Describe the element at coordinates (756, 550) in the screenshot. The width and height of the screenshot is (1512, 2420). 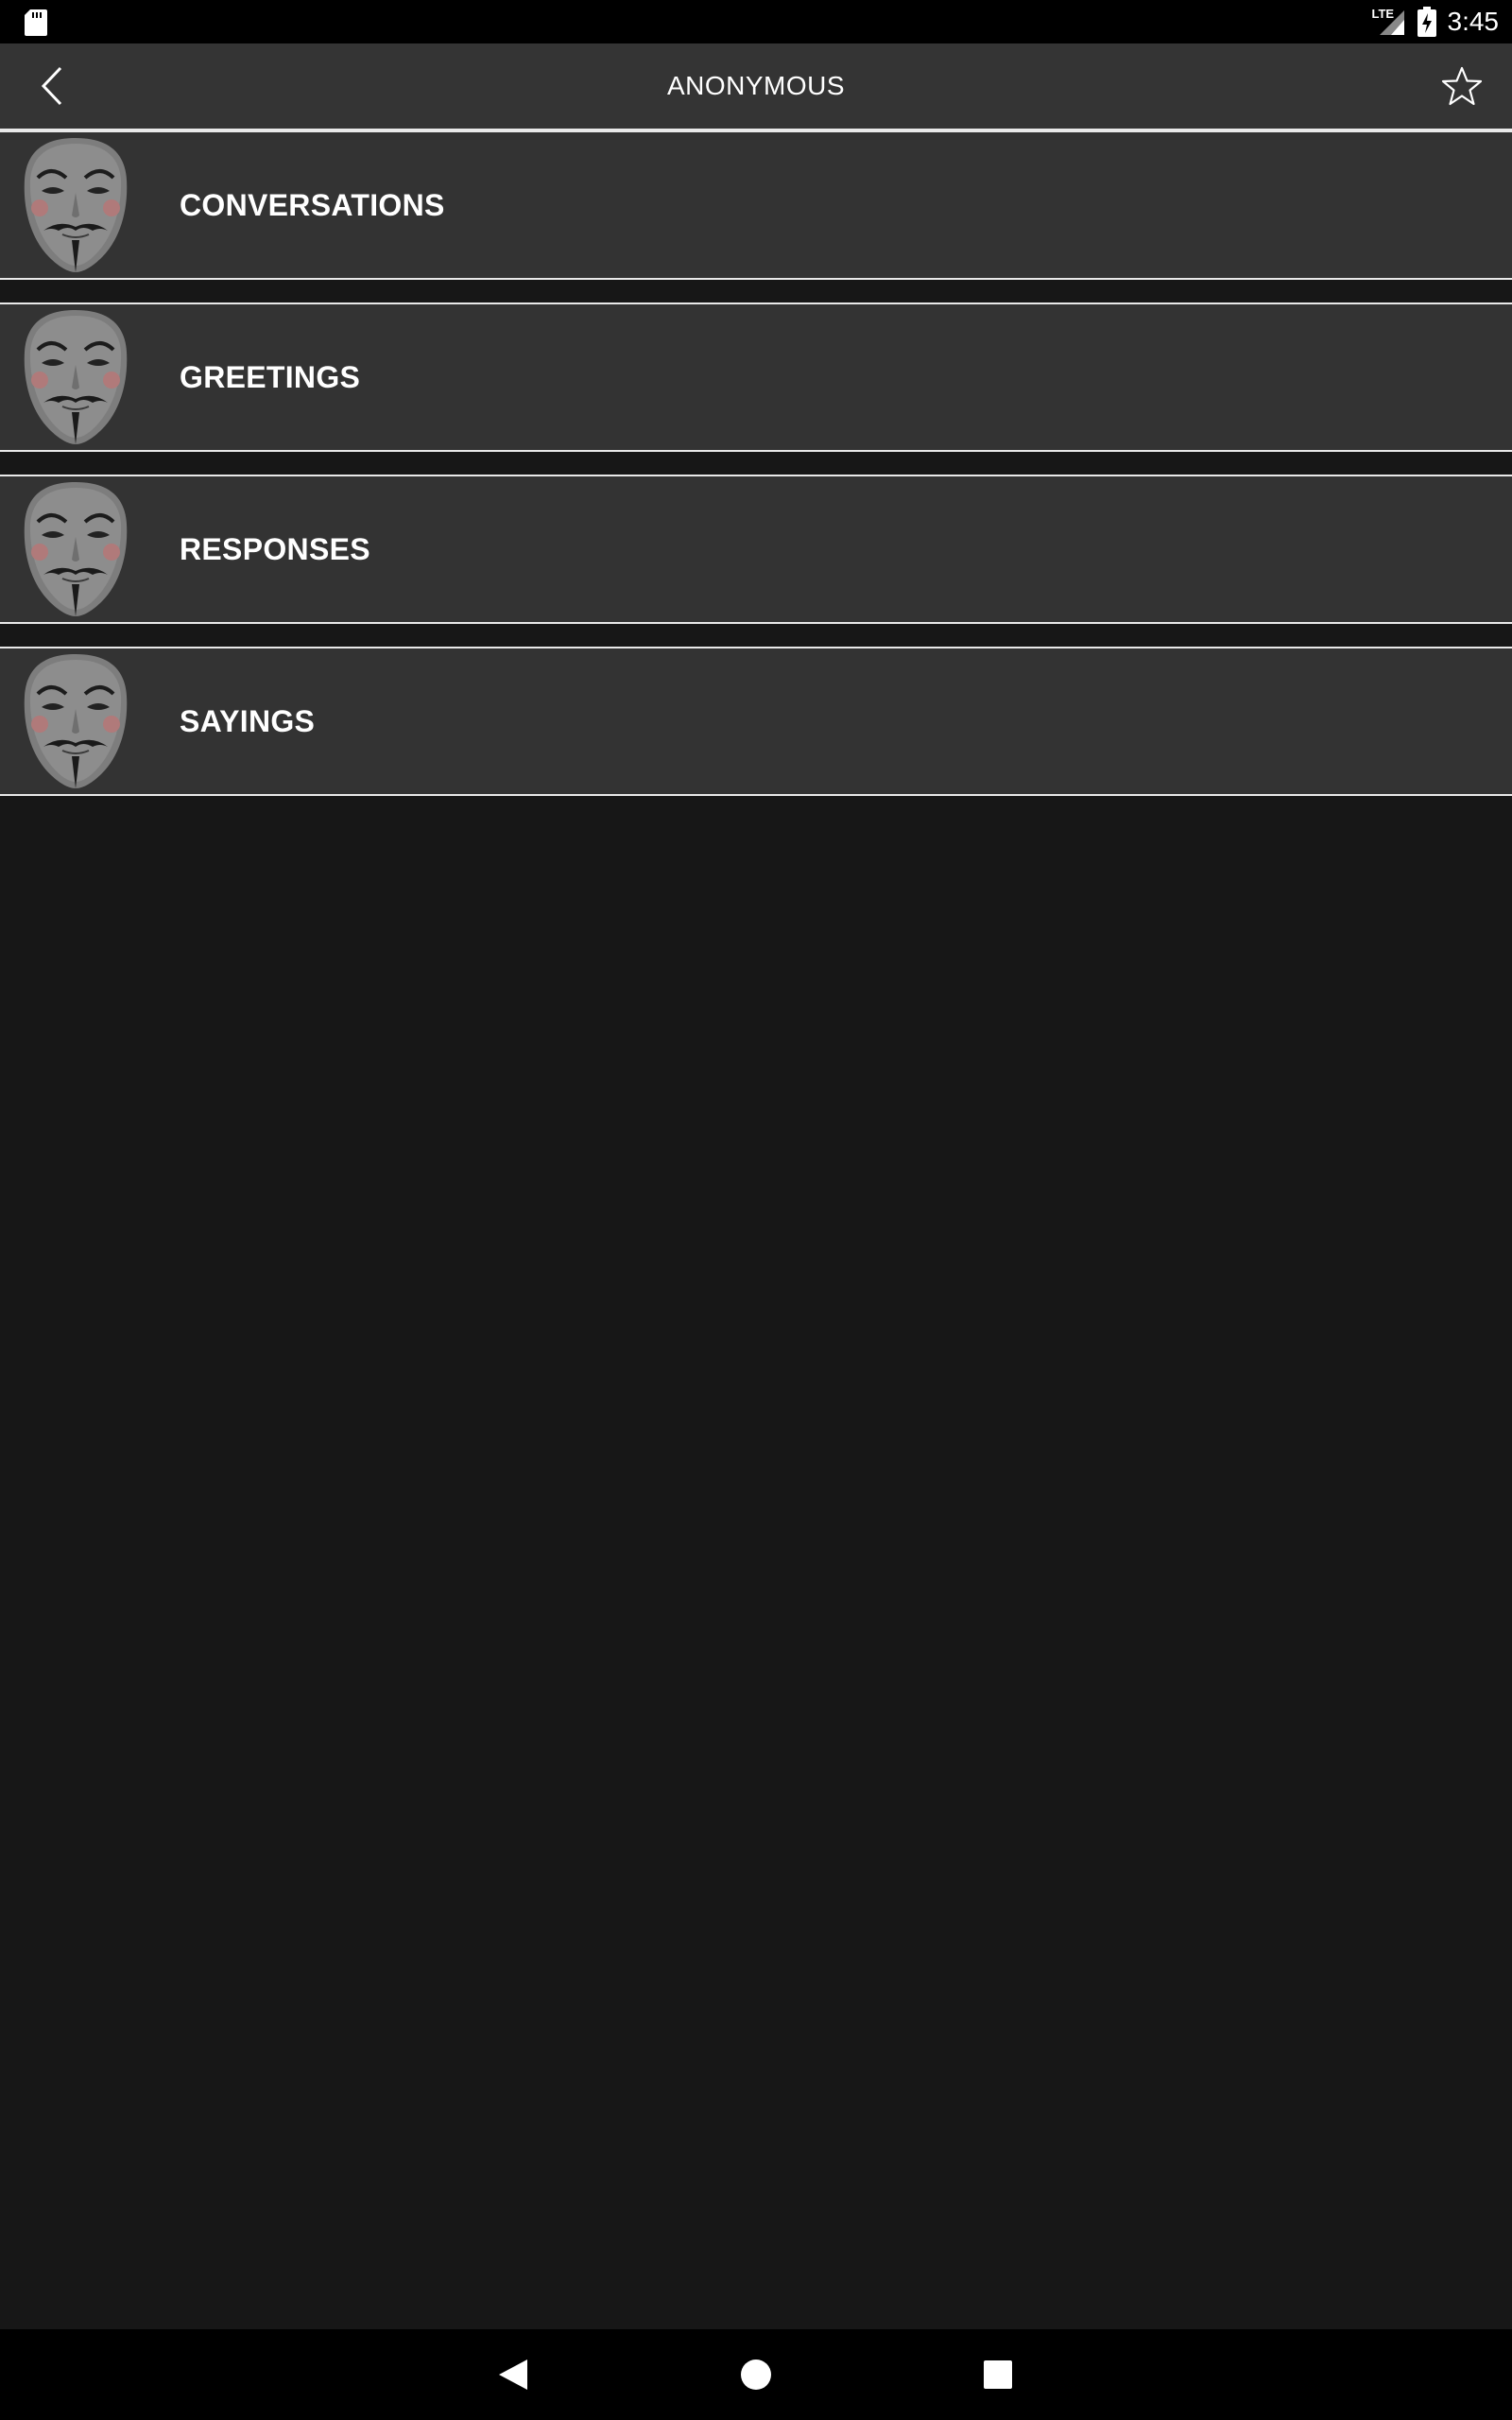
I see `list-item-responses: RESPONSES` at that location.